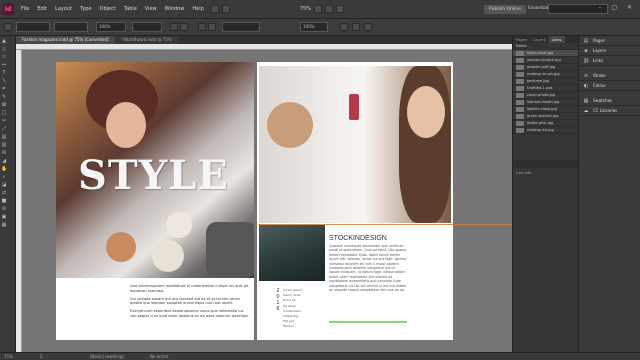  I want to click on scissors-tool-icon: ✂, so click(4, 121).